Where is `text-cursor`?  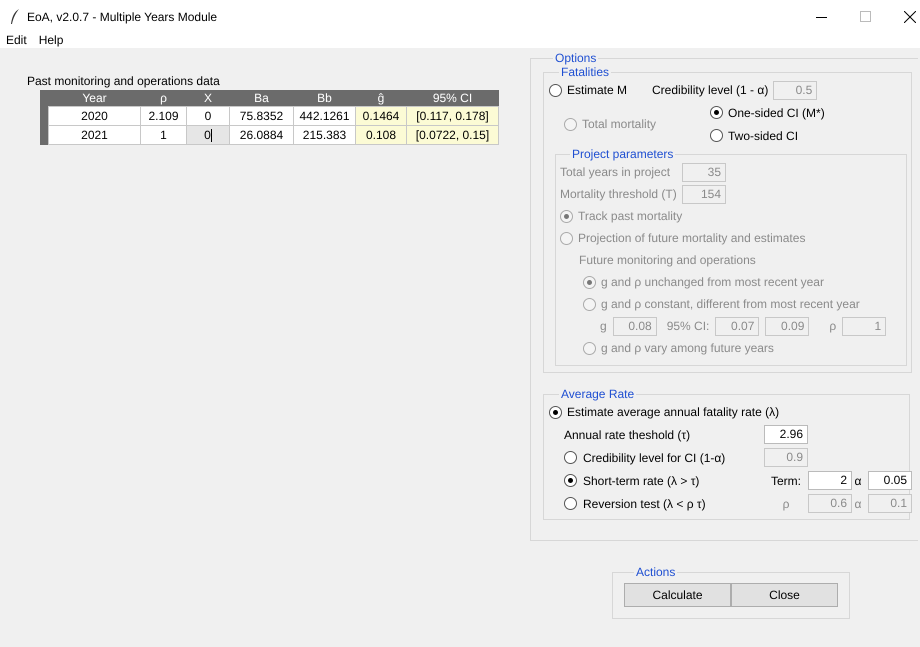 text-cursor is located at coordinates (211, 135).